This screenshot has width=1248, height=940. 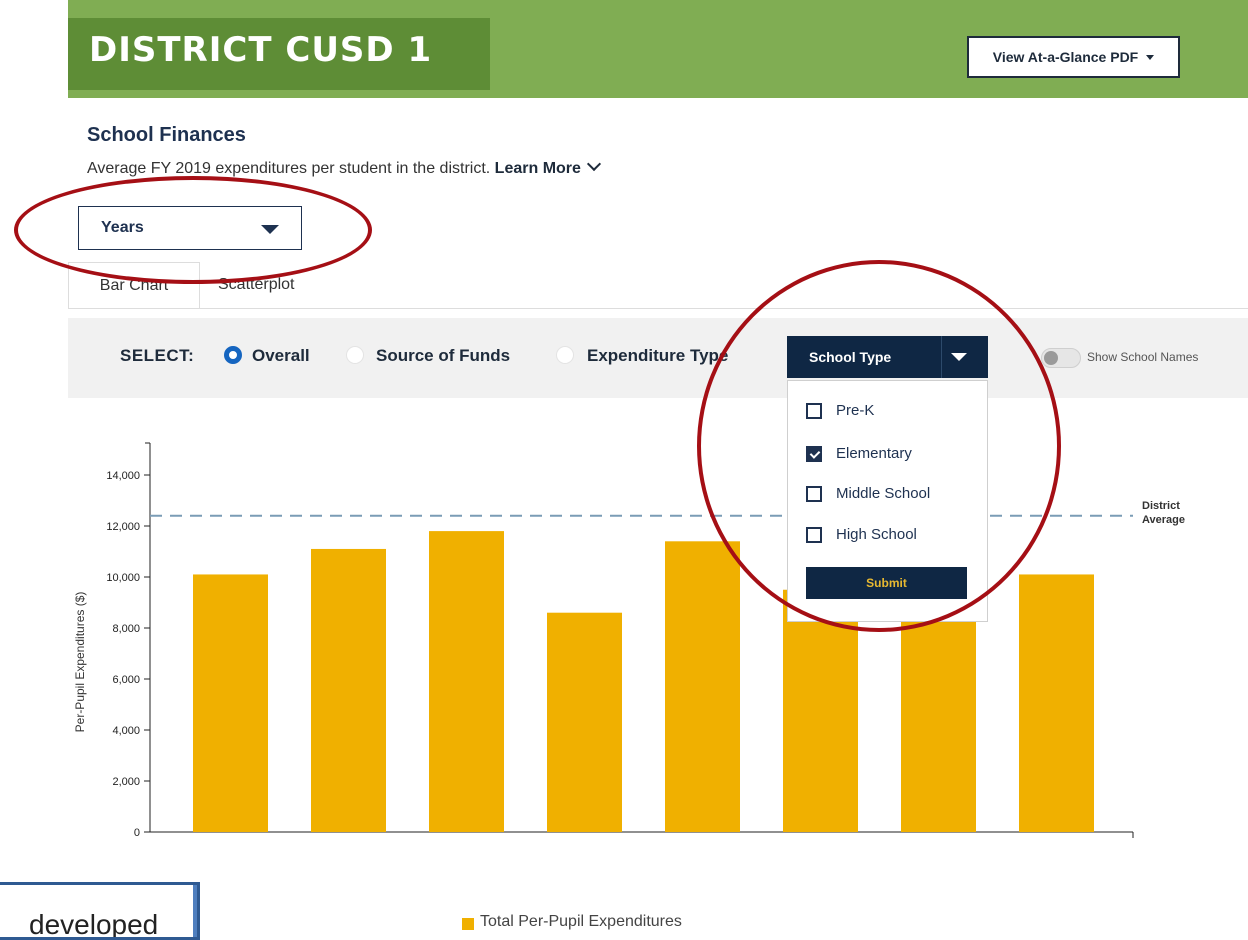 What do you see at coordinates (122, 227) in the screenshot?
I see `years-select-value: Years` at bounding box center [122, 227].